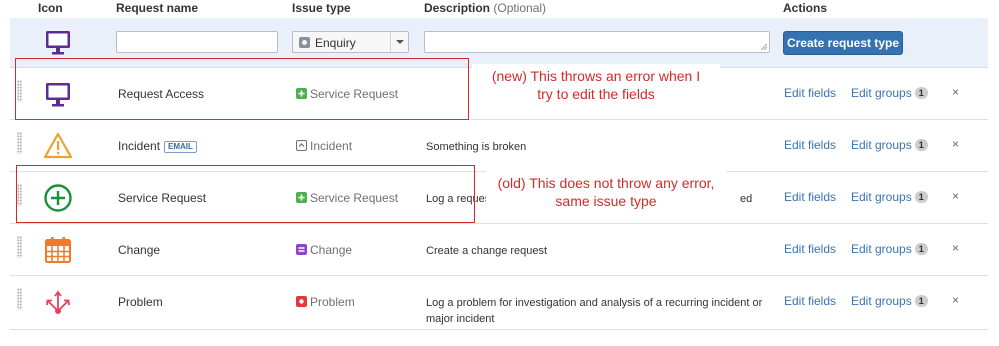  What do you see at coordinates (843, 43) in the screenshot?
I see `create-request-type-button: Create request type` at bounding box center [843, 43].